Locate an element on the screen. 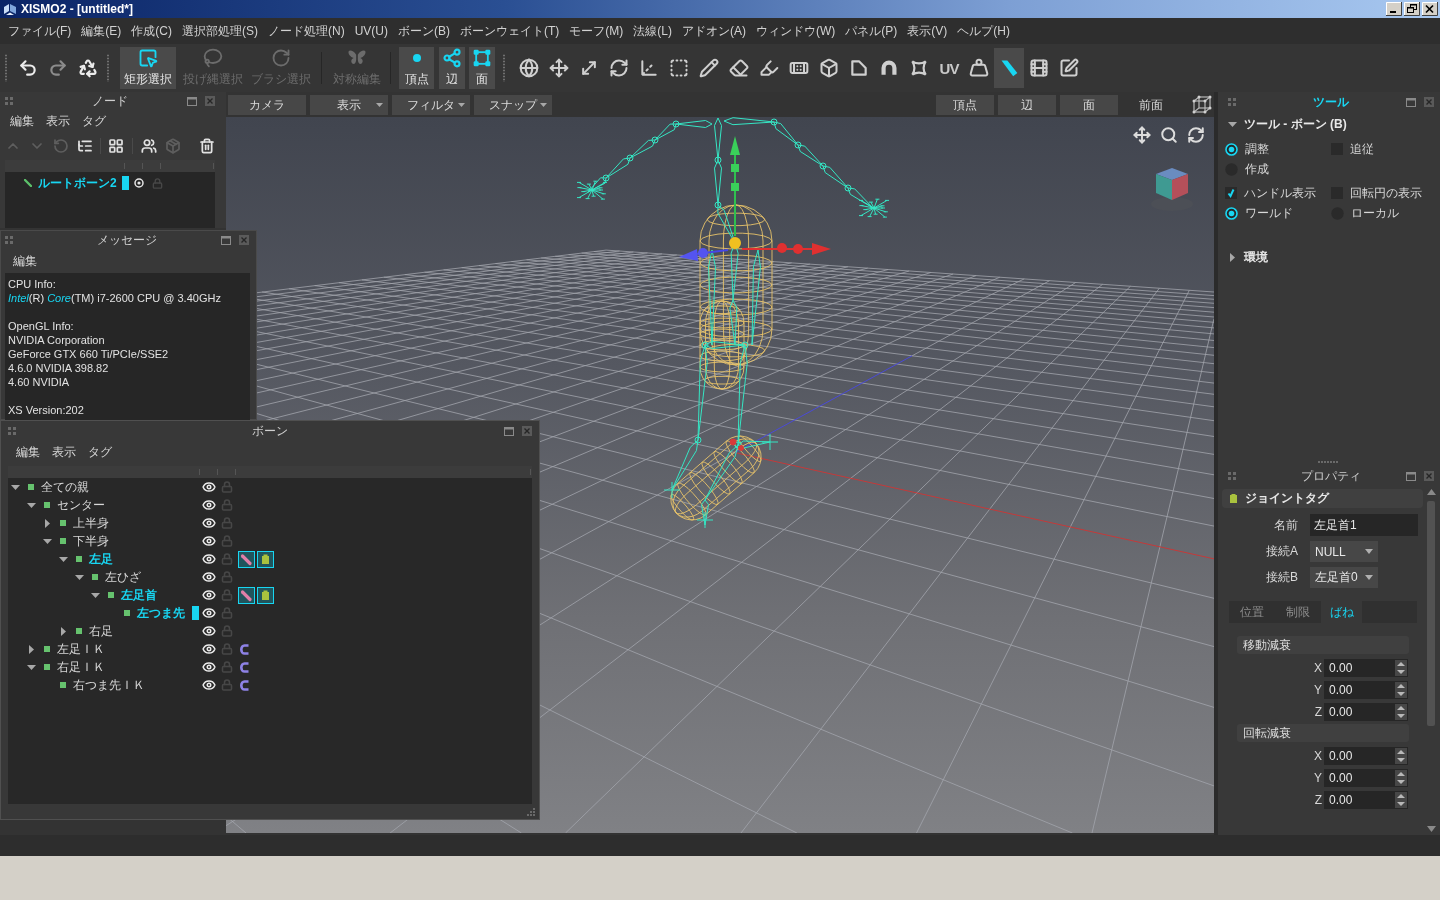  menu-item: 選択部処理(S) is located at coordinates (220, 31).